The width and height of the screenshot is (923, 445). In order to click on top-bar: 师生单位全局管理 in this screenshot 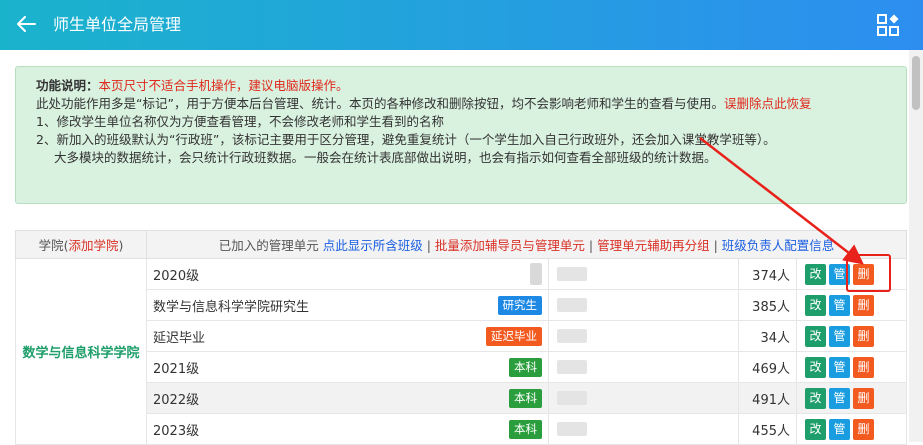, I will do `click(461, 25)`.